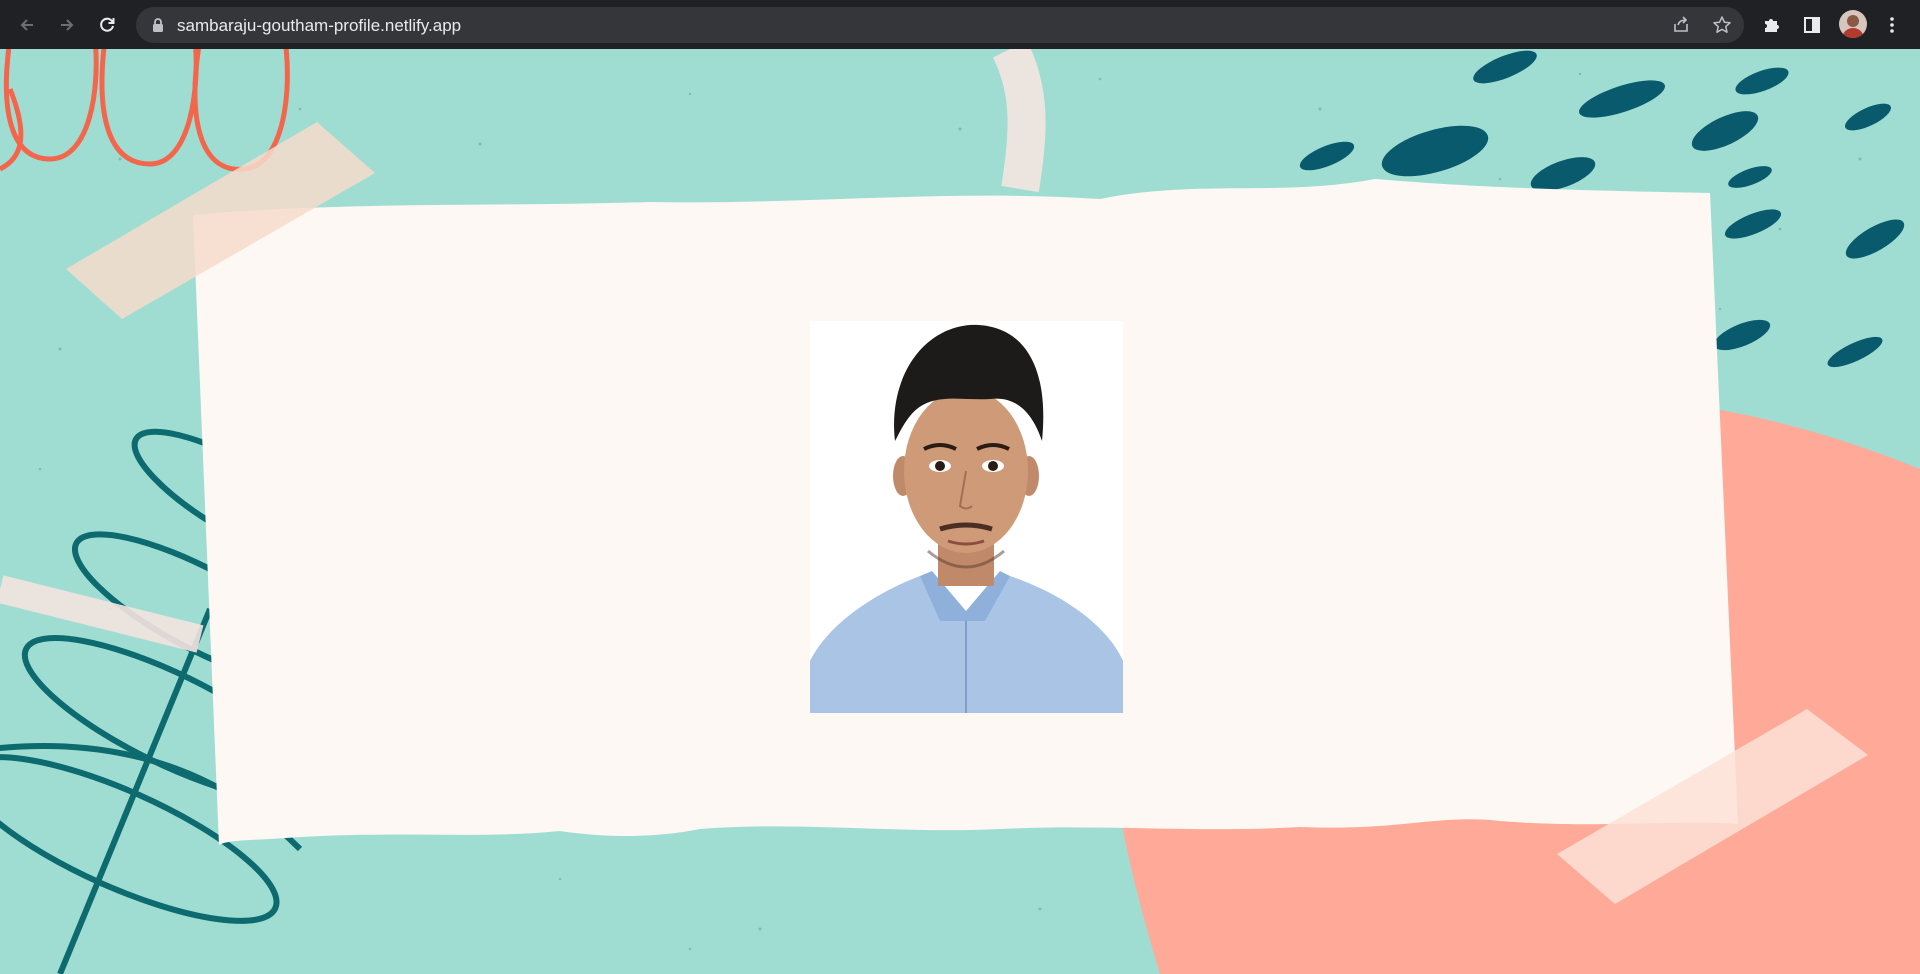 This screenshot has height=974, width=1920. I want to click on arrow-left-icon, so click(26, 25).